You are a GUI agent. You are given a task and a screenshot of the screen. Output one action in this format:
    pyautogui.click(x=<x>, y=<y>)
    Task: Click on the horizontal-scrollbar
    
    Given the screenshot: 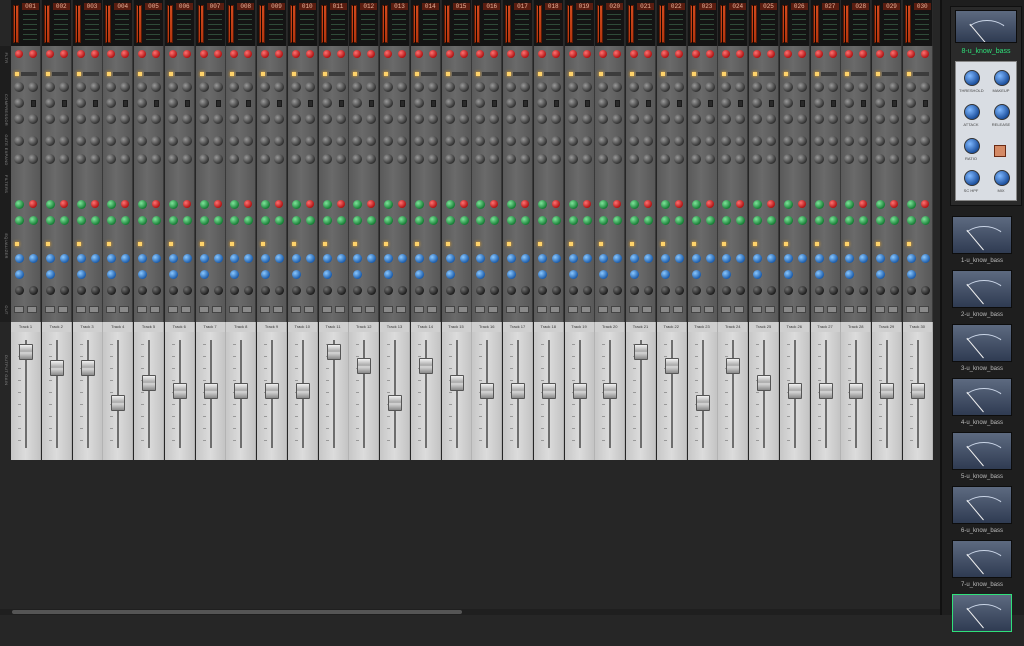 What is the action you would take?
    pyautogui.click(x=470, y=612)
    